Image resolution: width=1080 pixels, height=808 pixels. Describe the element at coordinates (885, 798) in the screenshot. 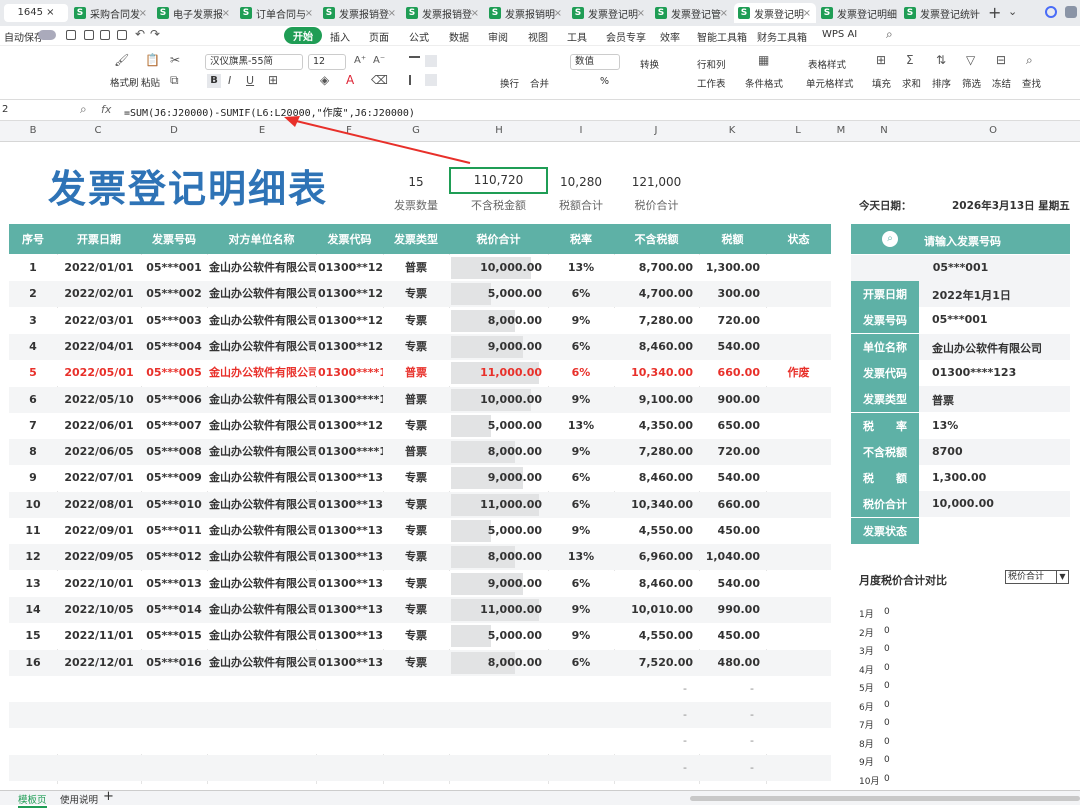

I see `horizontal-scrollbar` at that location.